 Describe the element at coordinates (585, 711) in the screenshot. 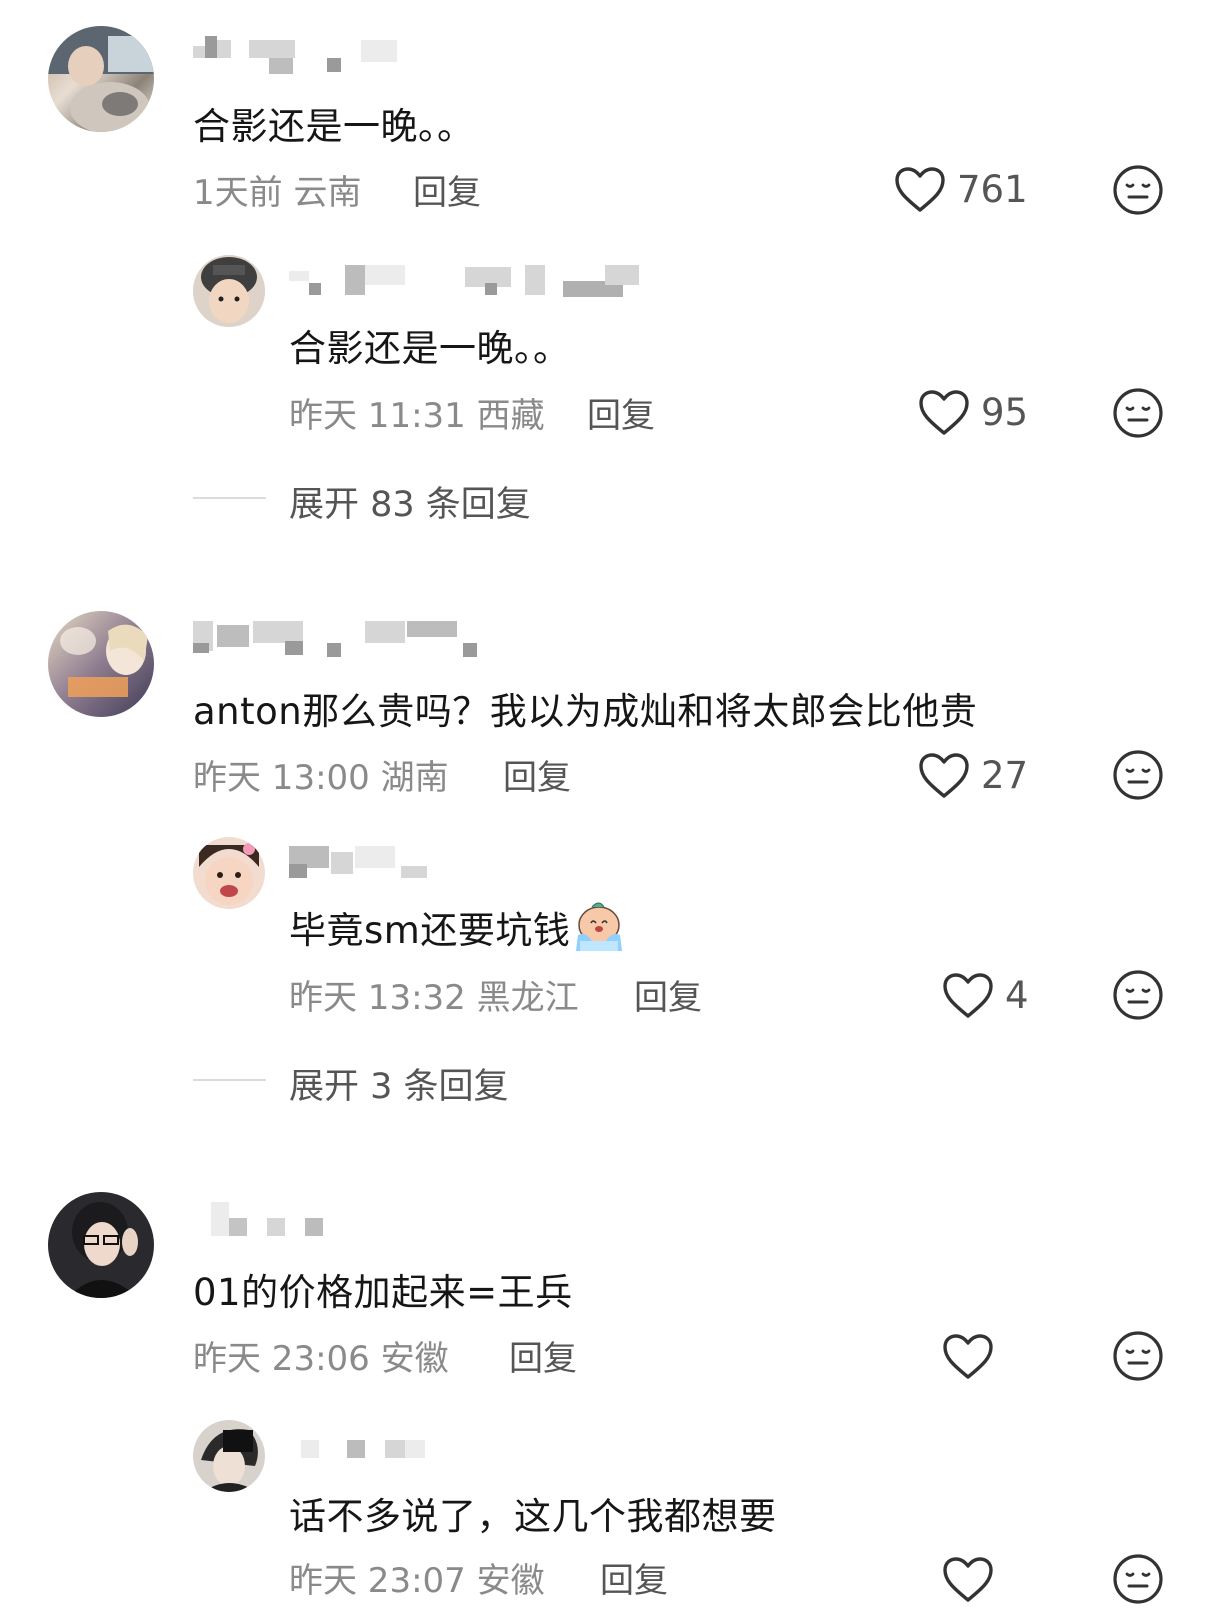

I see `comment-text: anton那么贵吗？我以为成灿和将太郎会比他贵` at that location.